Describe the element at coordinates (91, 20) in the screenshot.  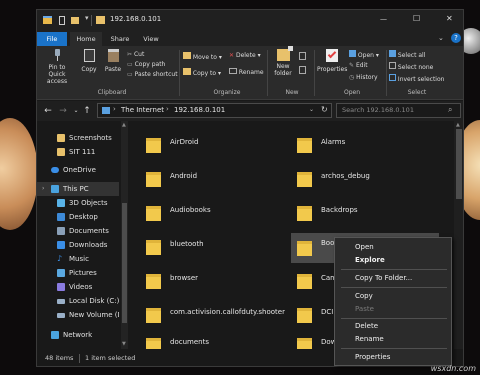
I see `title-separator` at that location.